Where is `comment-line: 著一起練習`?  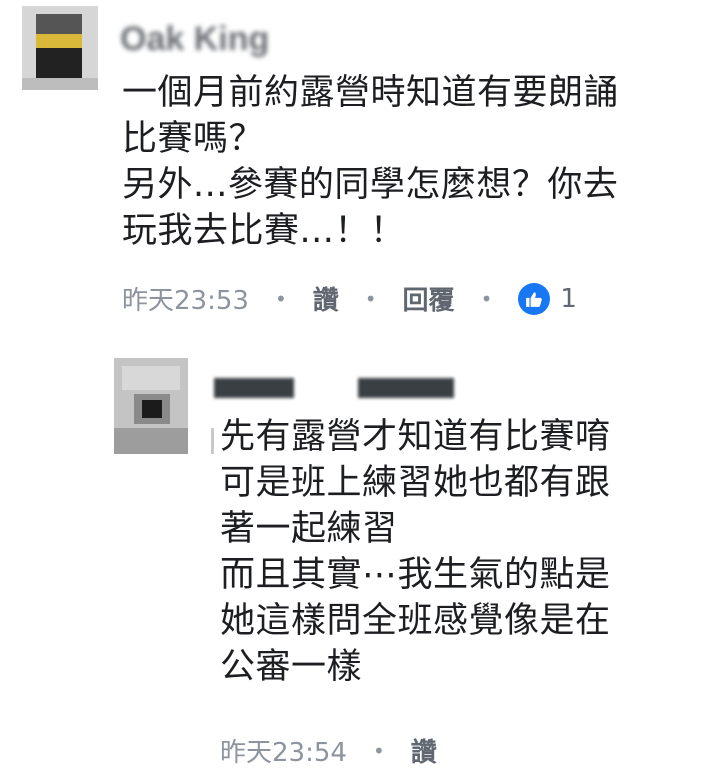 comment-line: 著一起練習 is located at coordinates (309, 529).